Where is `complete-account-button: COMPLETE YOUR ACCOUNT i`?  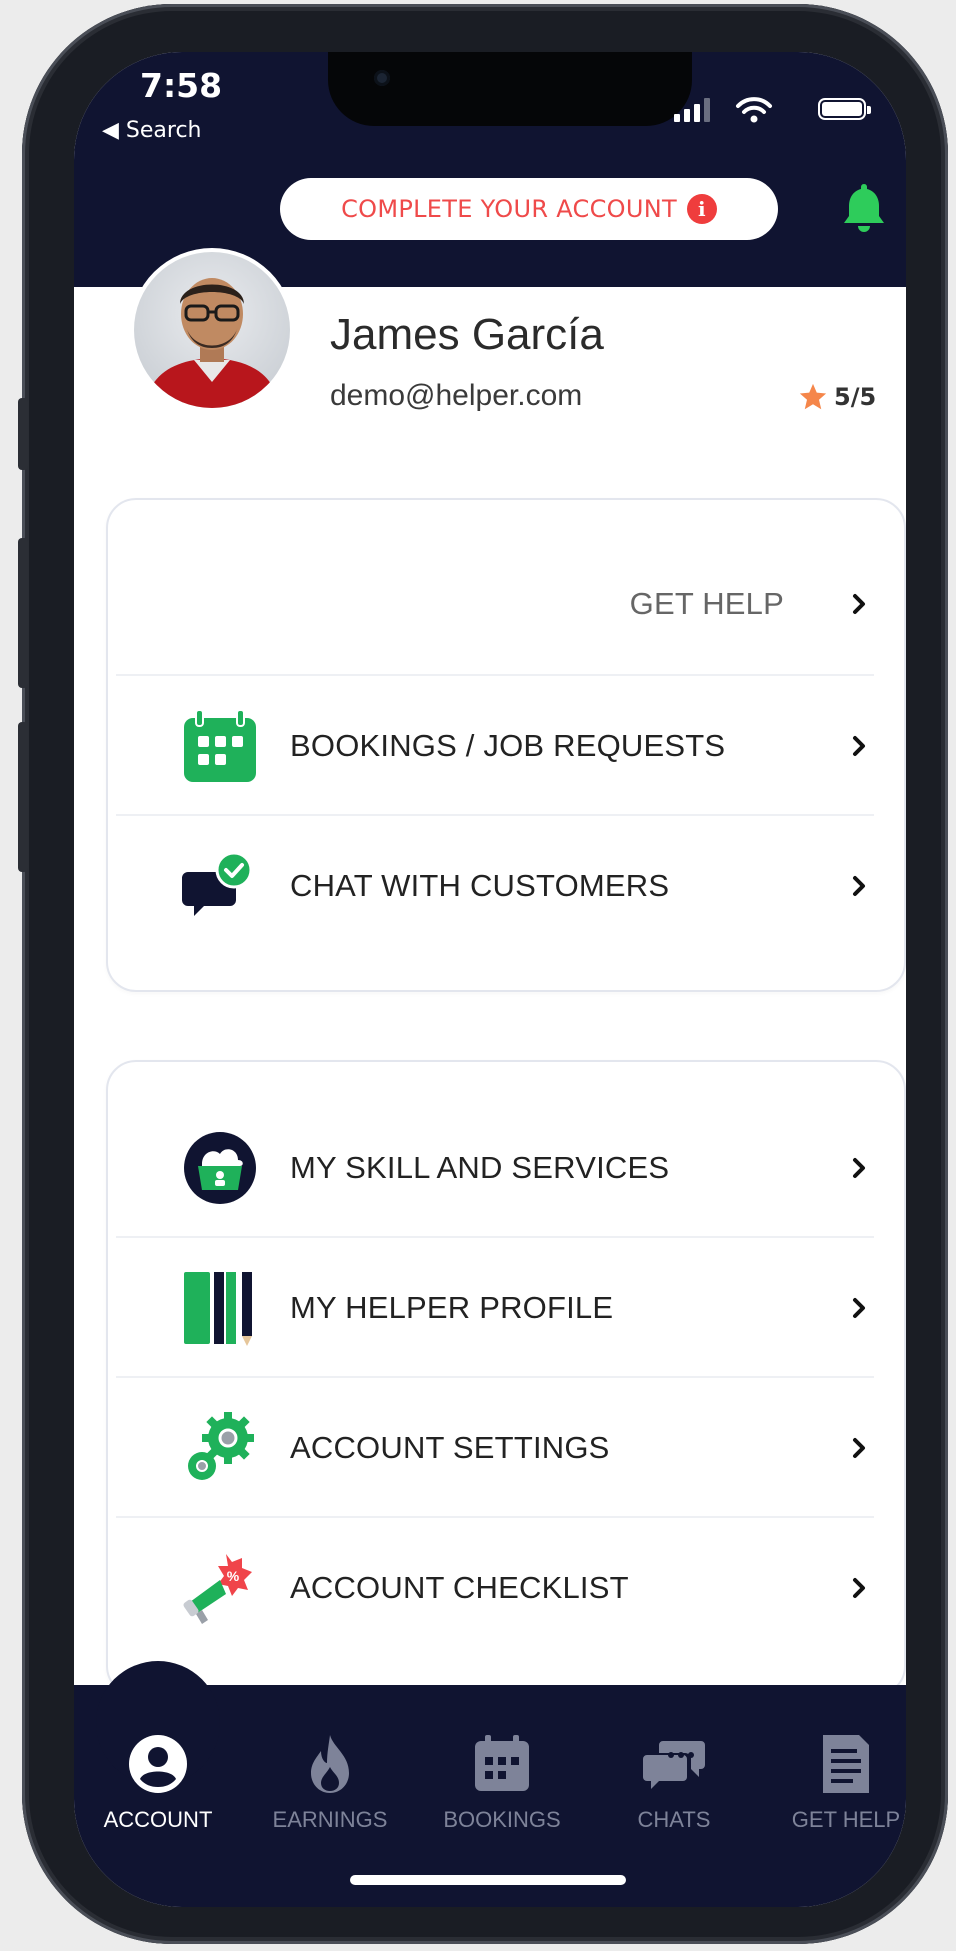 complete-account-button: COMPLETE YOUR ACCOUNT i is located at coordinates (529, 209).